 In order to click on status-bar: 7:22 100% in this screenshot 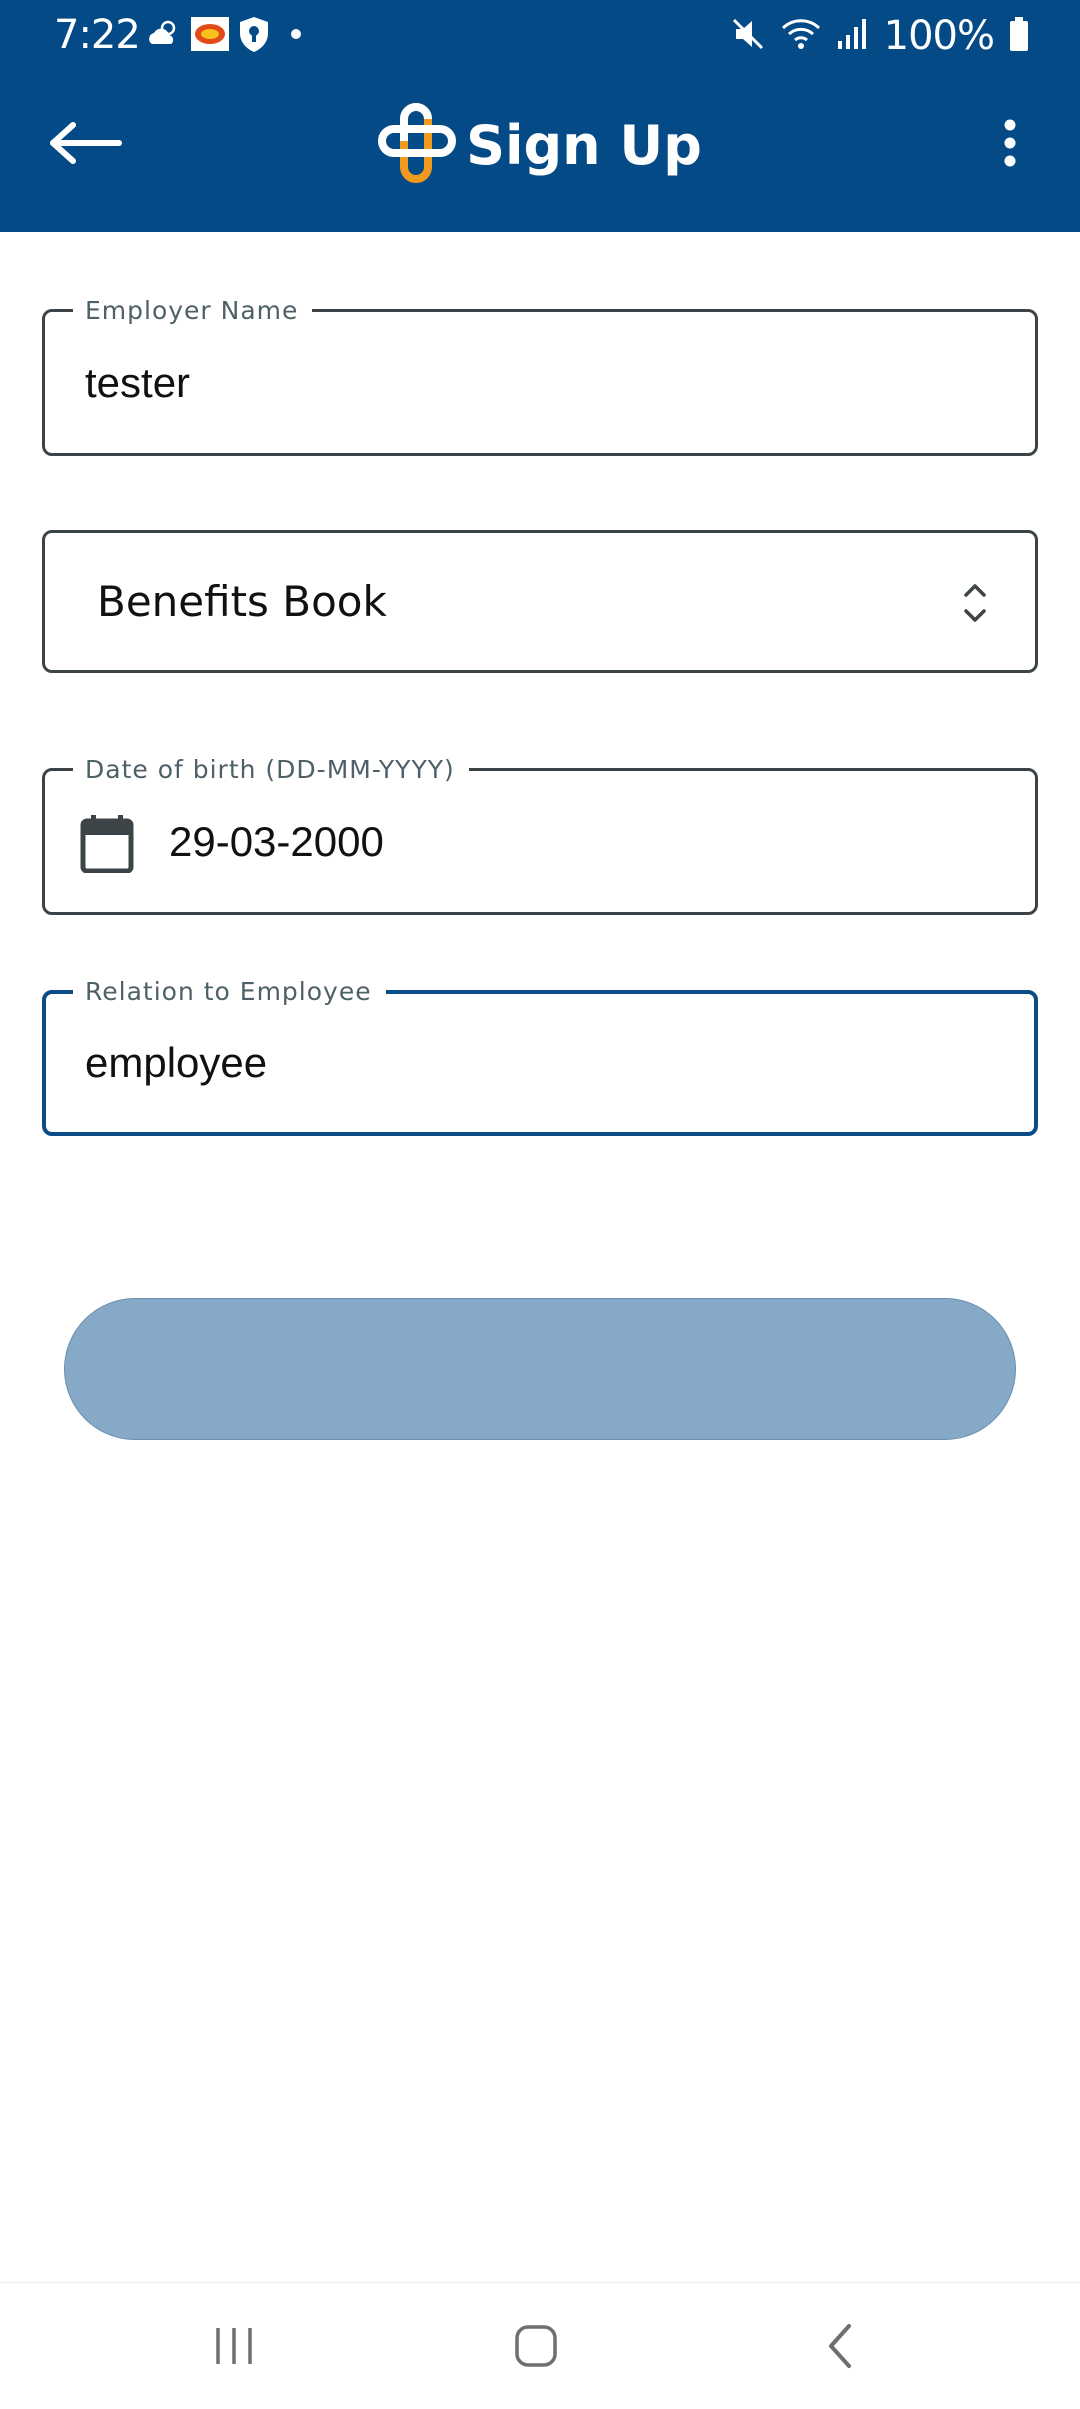, I will do `click(540, 36)`.